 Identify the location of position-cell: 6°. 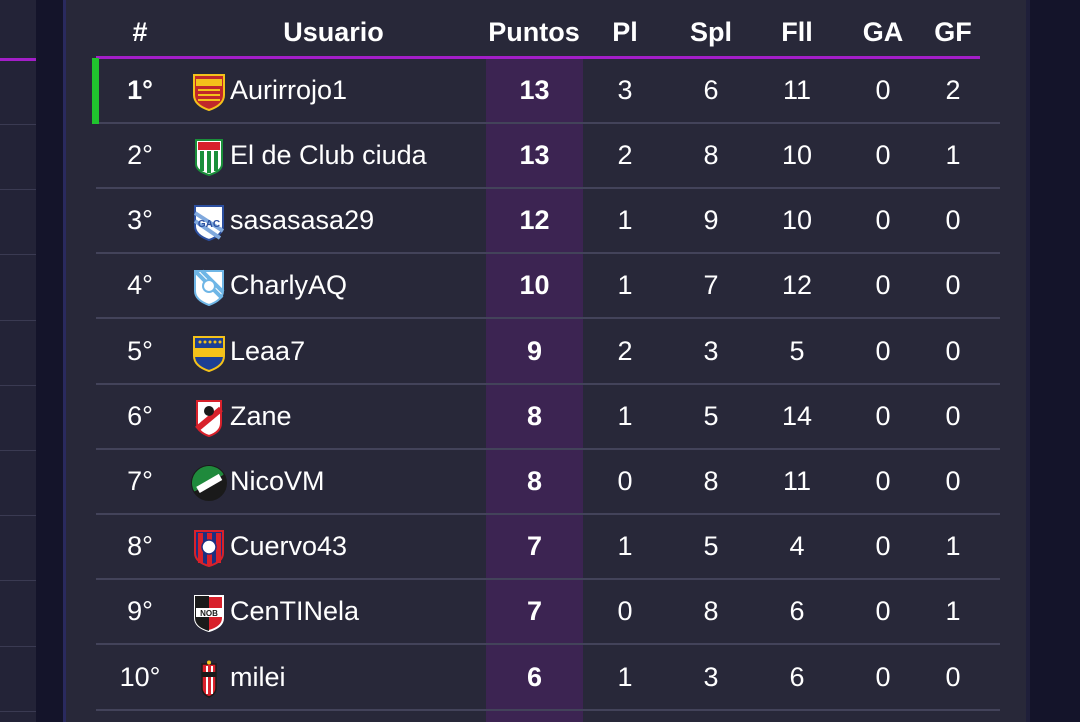
(140, 416).